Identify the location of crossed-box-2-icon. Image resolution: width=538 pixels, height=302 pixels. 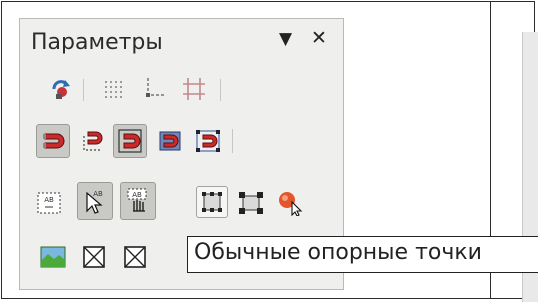
(135, 257).